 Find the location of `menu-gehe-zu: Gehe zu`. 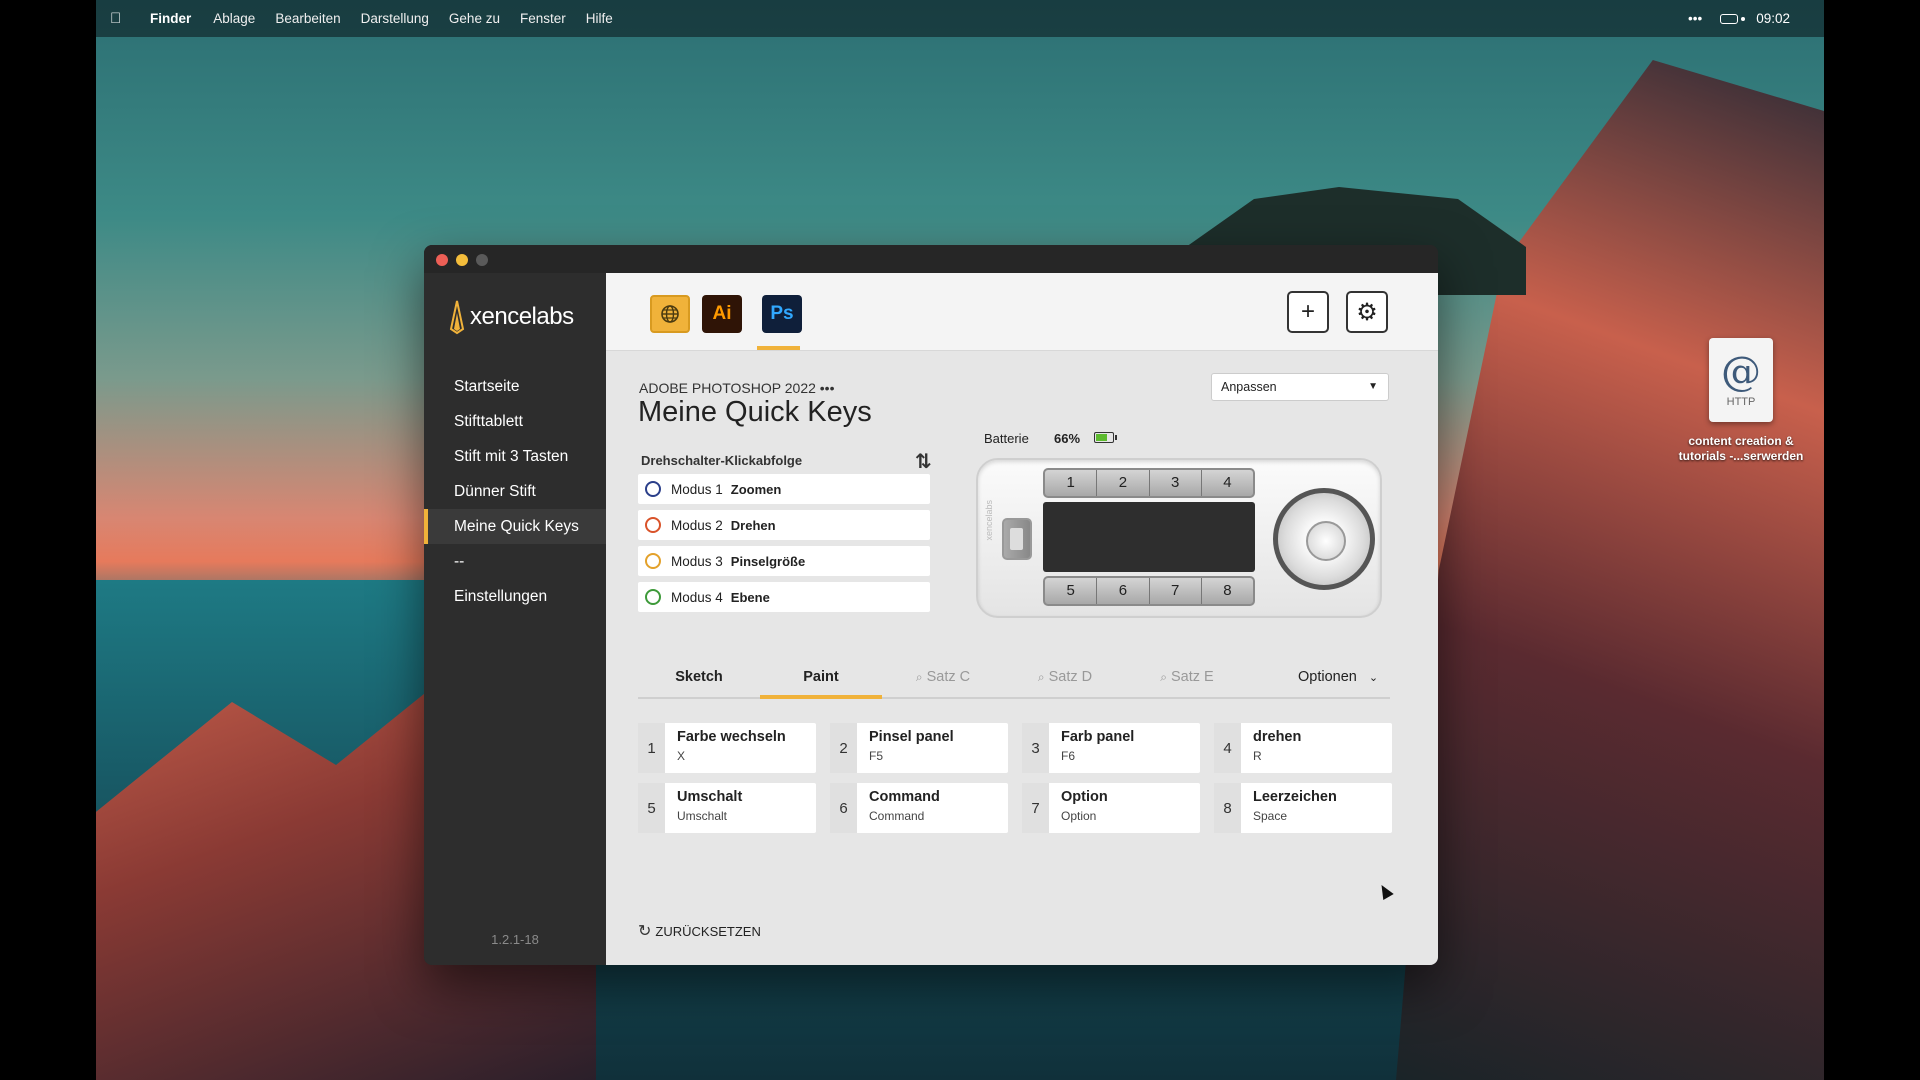

menu-gehe-zu: Gehe zu is located at coordinates (474, 18).